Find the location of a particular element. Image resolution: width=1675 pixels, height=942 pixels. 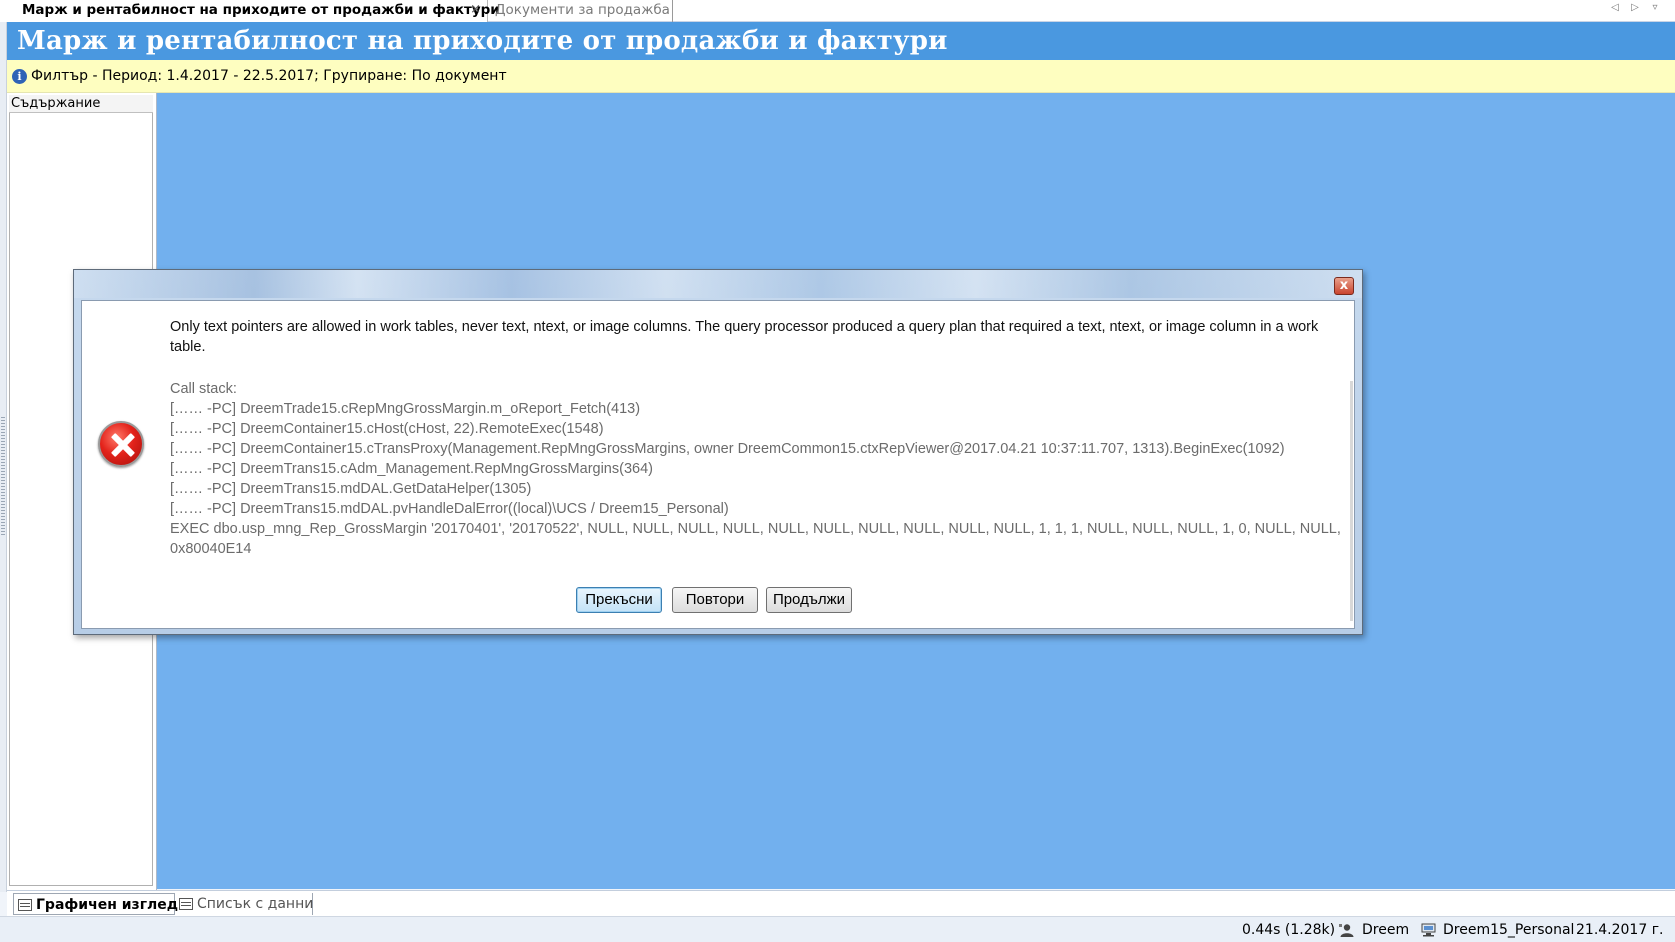

tab-scroll-left-icon: ◁ is located at coordinates (1615, 7).